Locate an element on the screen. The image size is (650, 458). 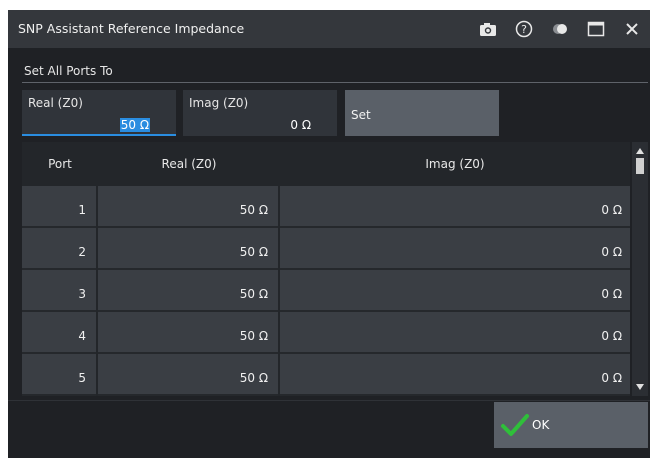
port-cell: 4 is located at coordinates (82, 336).